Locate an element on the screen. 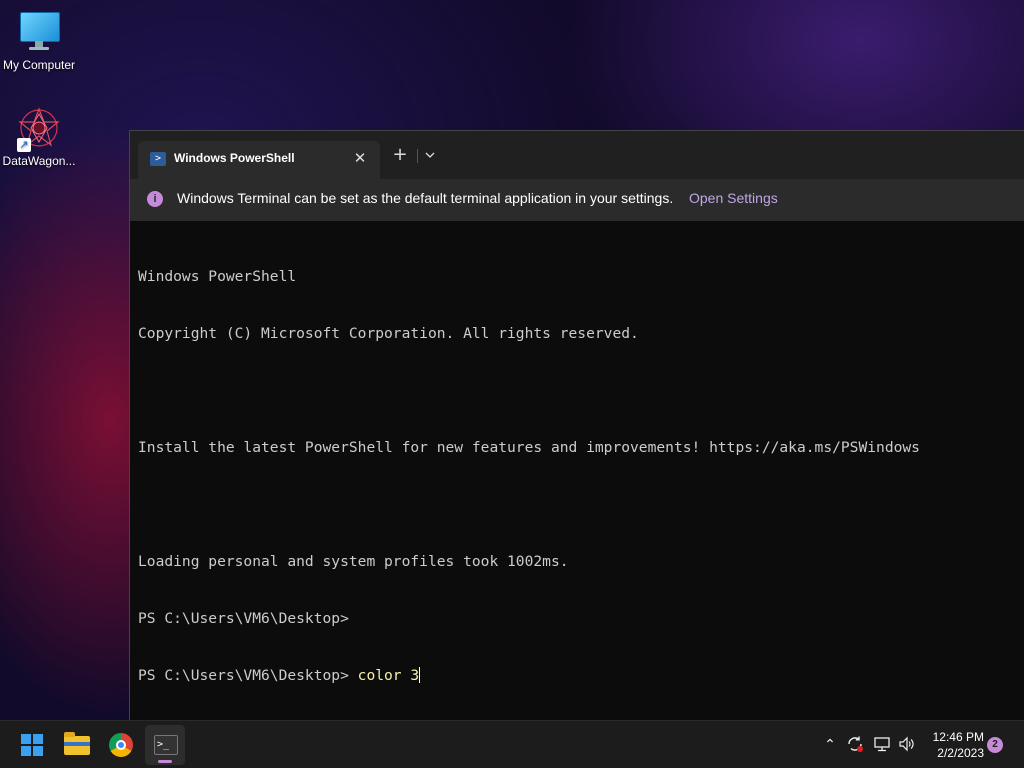 This screenshot has width=1024, height=768. open-settings-link: Open Settings is located at coordinates (733, 198).